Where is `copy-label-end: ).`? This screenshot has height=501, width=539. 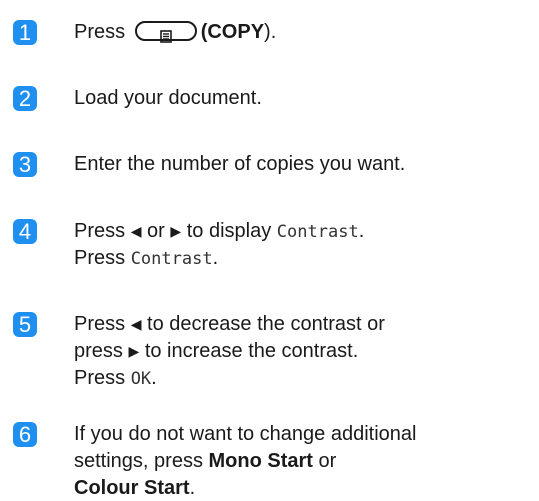 copy-label-end: ). is located at coordinates (270, 32).